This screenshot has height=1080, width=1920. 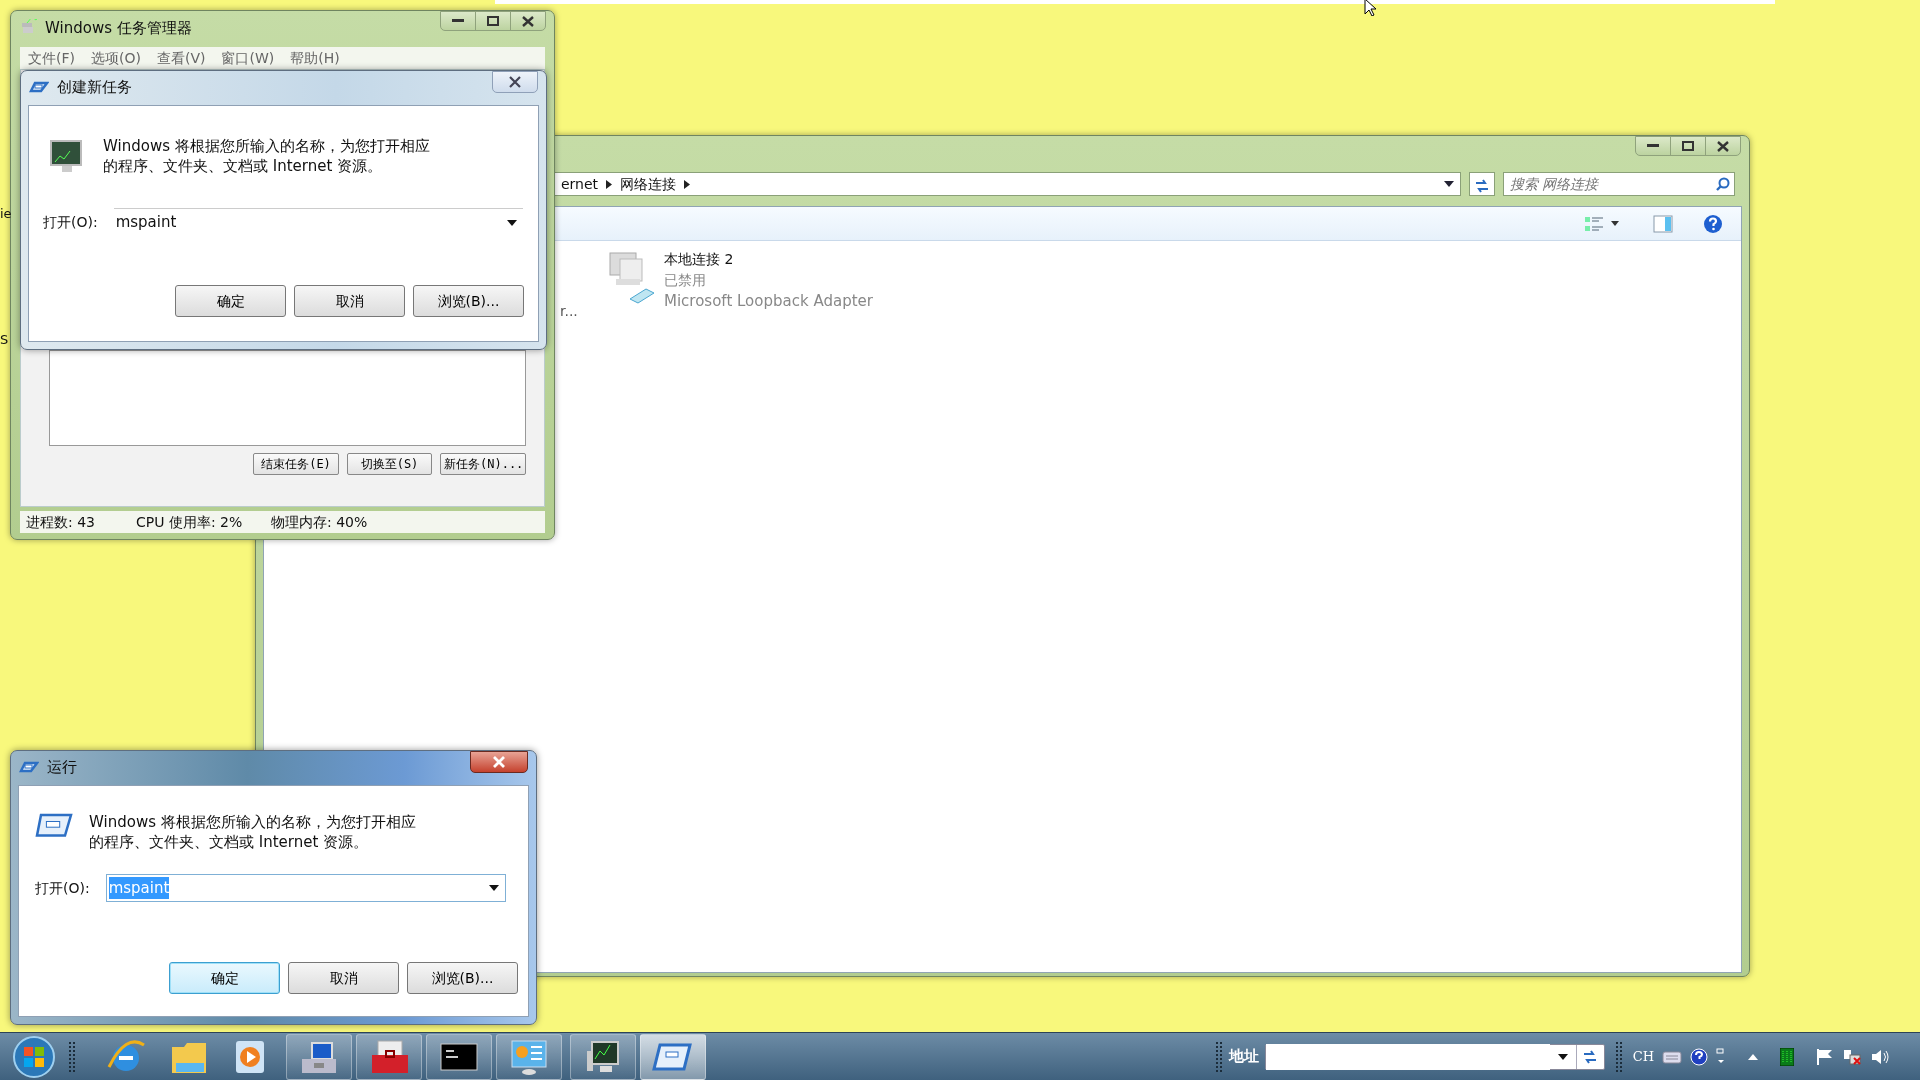 I want to click on switch-to-button: 切换至(S), so click(x=389, y=464).